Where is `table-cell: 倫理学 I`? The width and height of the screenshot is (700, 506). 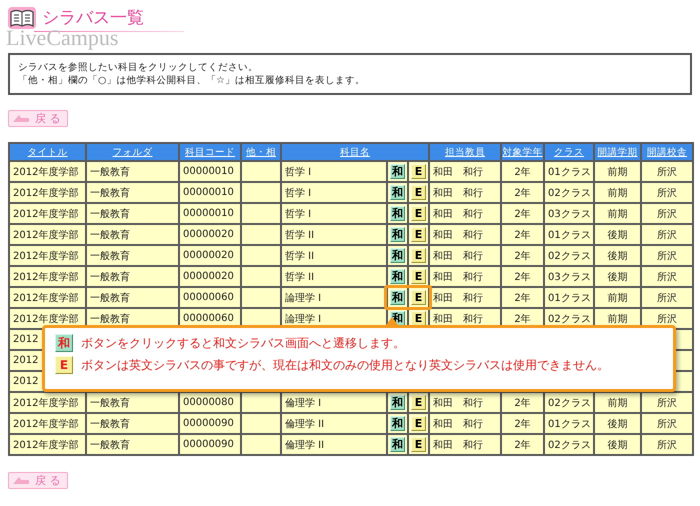
table-cell: 倫理学 I is located at coordinates (334, 402).